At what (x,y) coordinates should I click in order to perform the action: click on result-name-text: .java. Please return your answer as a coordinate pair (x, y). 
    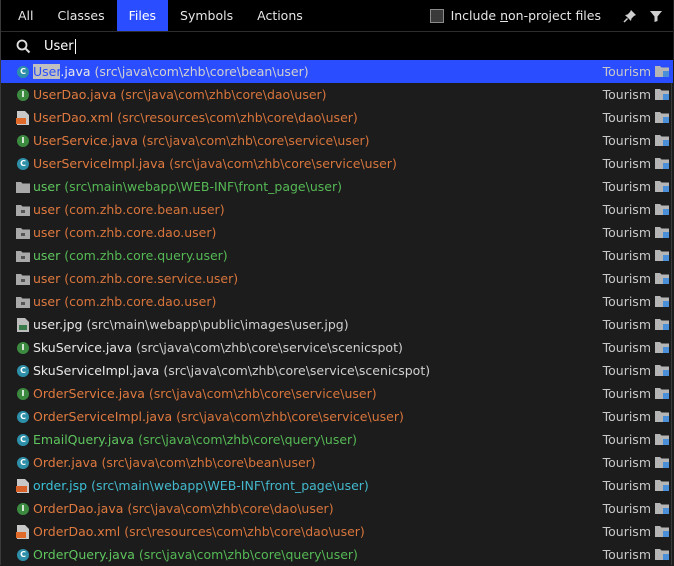
    Looking at the image, I should click on (75, 71).